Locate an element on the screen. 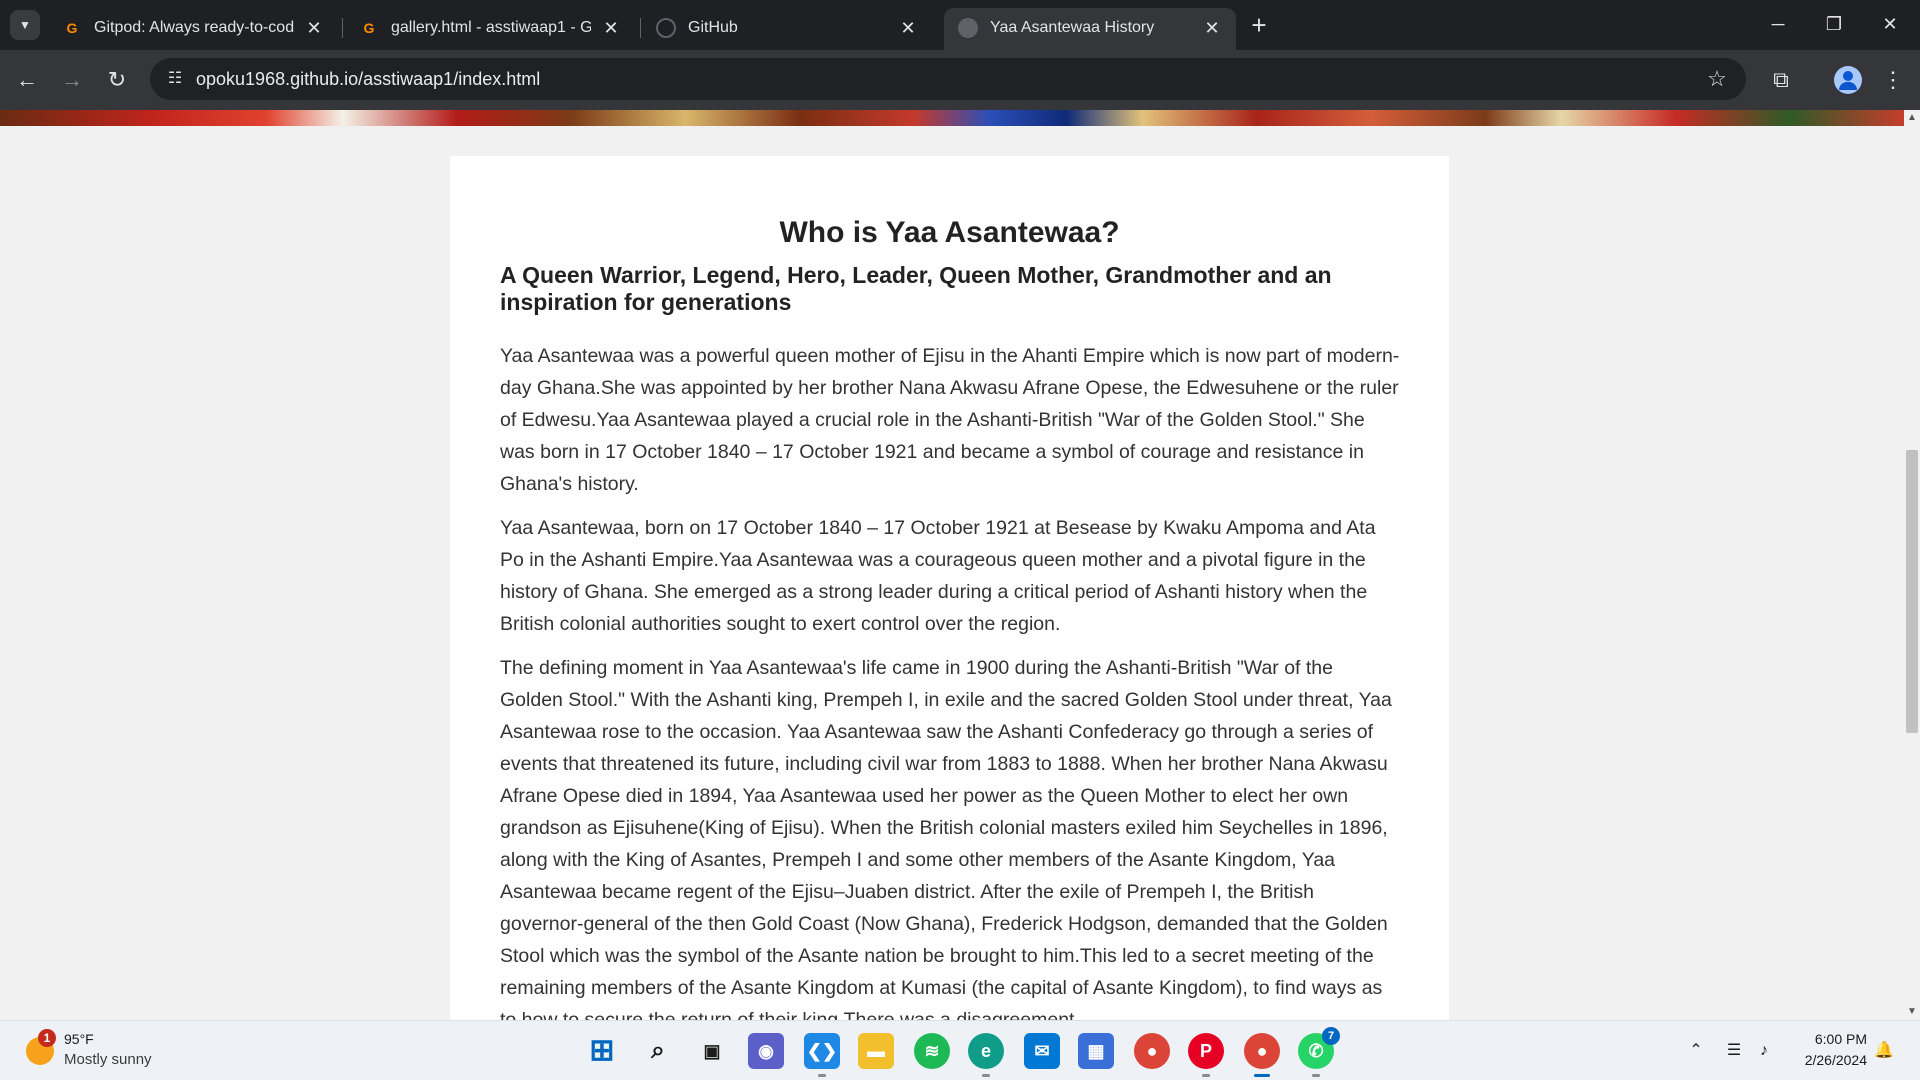 Image resolution: width=1920 pixels, height=1080 pixels. clock-time: 6:00 PM is located at coordinates (1841, 1039).